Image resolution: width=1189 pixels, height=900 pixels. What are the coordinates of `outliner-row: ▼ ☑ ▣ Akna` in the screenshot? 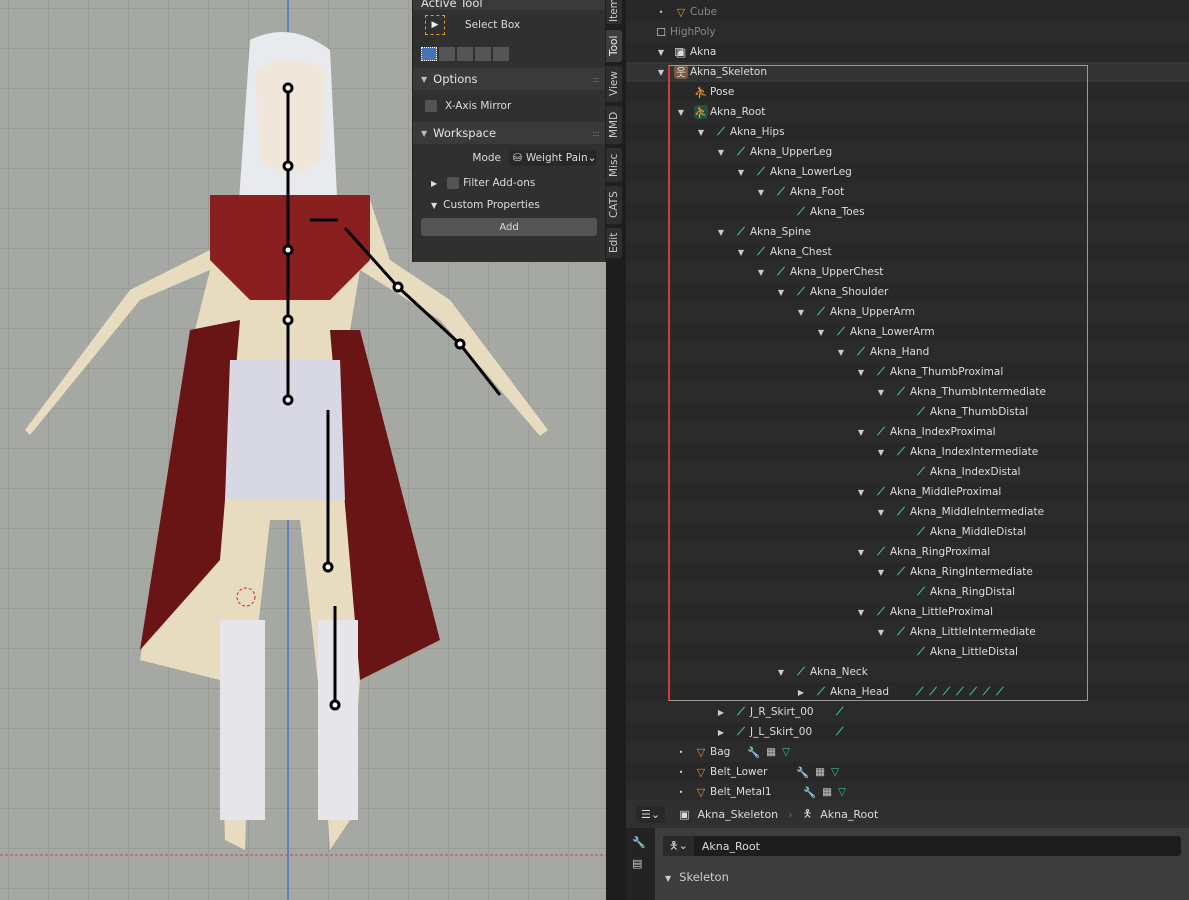 It's located at (907, 52).